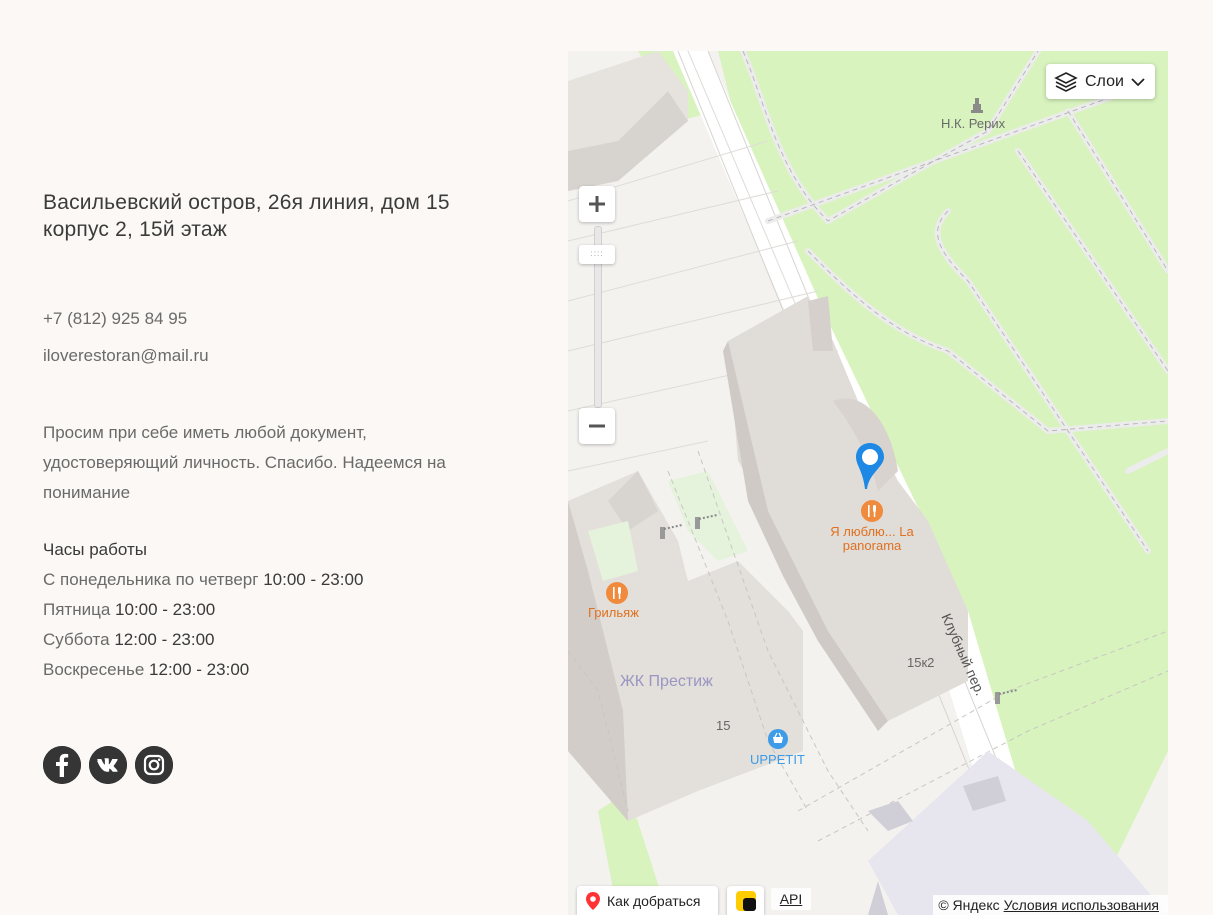 The width and height of the screenshot is (1213, 915). What do you see at coordinates (77, 609) in the screenshot?
I see `hours-days: Пятница` at bounding box center [77, 609].